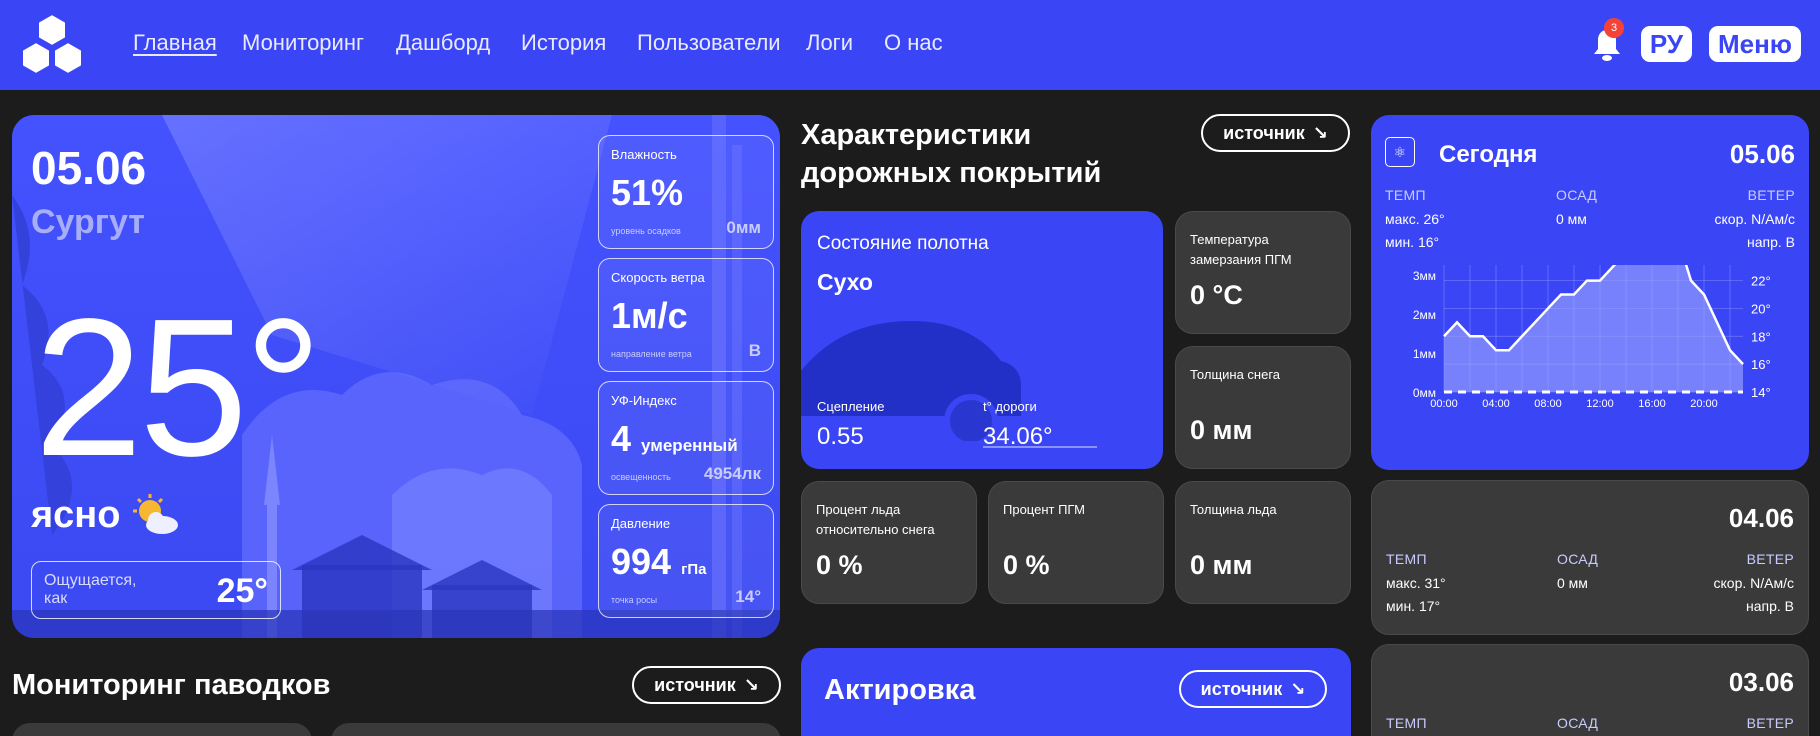 The image size is (1820, 736). What do you see at coordinates (1010, 406) in the screenshot?
I see `road-temp-label: t° дороги` at bounding box center [1010, 406].